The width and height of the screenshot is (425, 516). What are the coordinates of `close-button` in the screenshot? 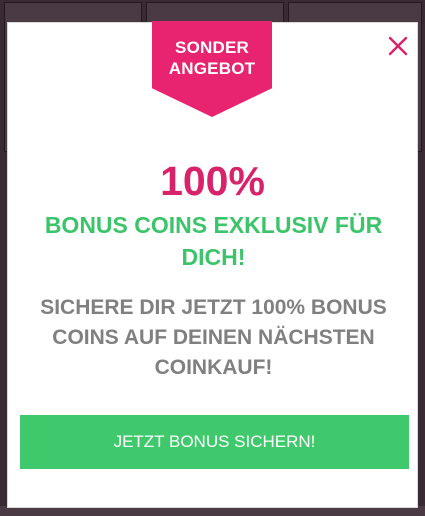 It's located at (398, 46).